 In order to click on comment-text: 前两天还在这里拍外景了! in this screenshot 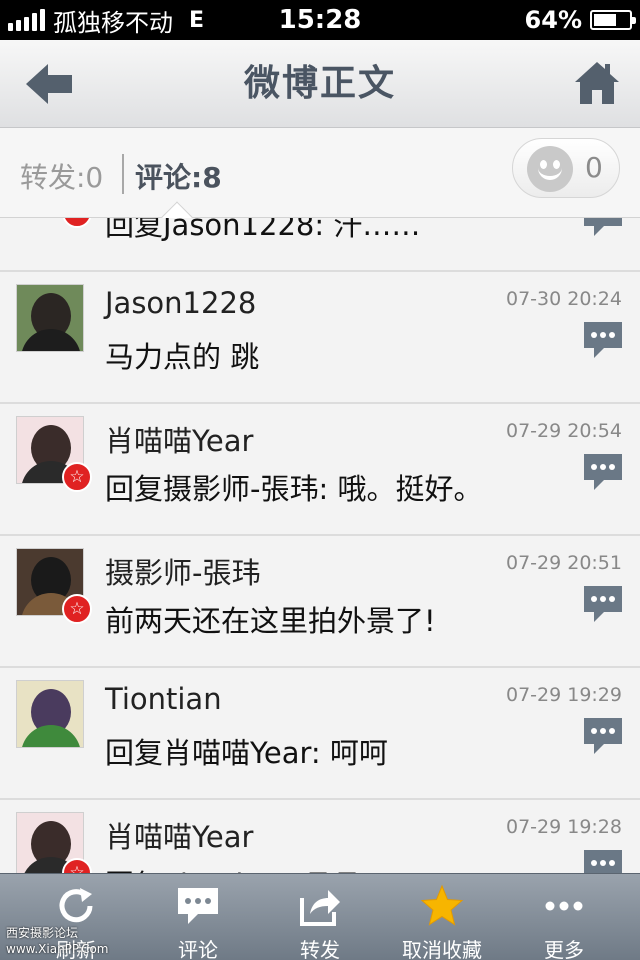, I will do `click(270, 621)`.